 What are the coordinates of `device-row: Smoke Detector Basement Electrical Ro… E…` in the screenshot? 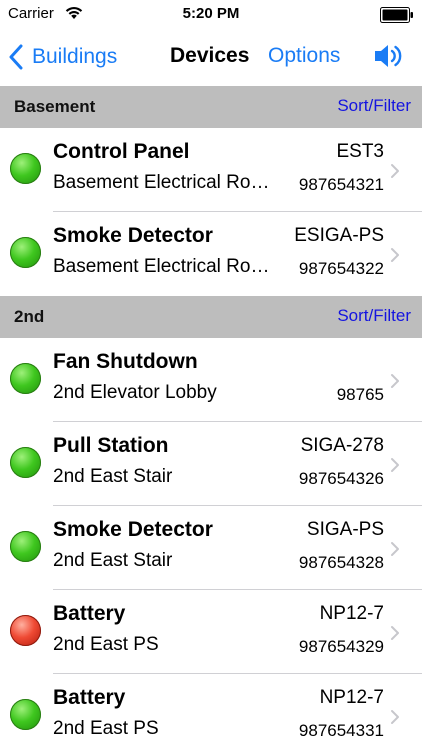 It's located at (211, 254).